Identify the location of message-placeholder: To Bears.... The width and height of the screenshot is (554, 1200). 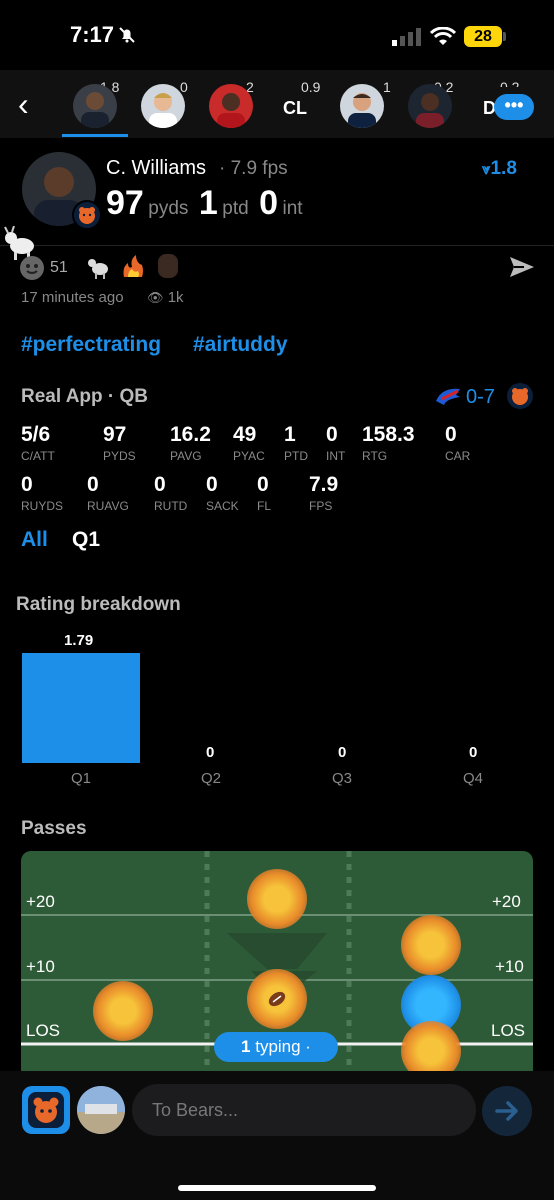
(195, 1110).